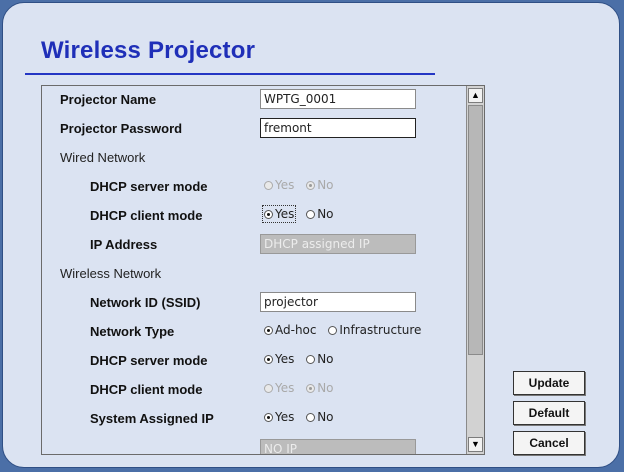 This screenshot has width=624, height=472. I want to click on wireless-dhcp-server-no-radio: No, so click(320, 359).